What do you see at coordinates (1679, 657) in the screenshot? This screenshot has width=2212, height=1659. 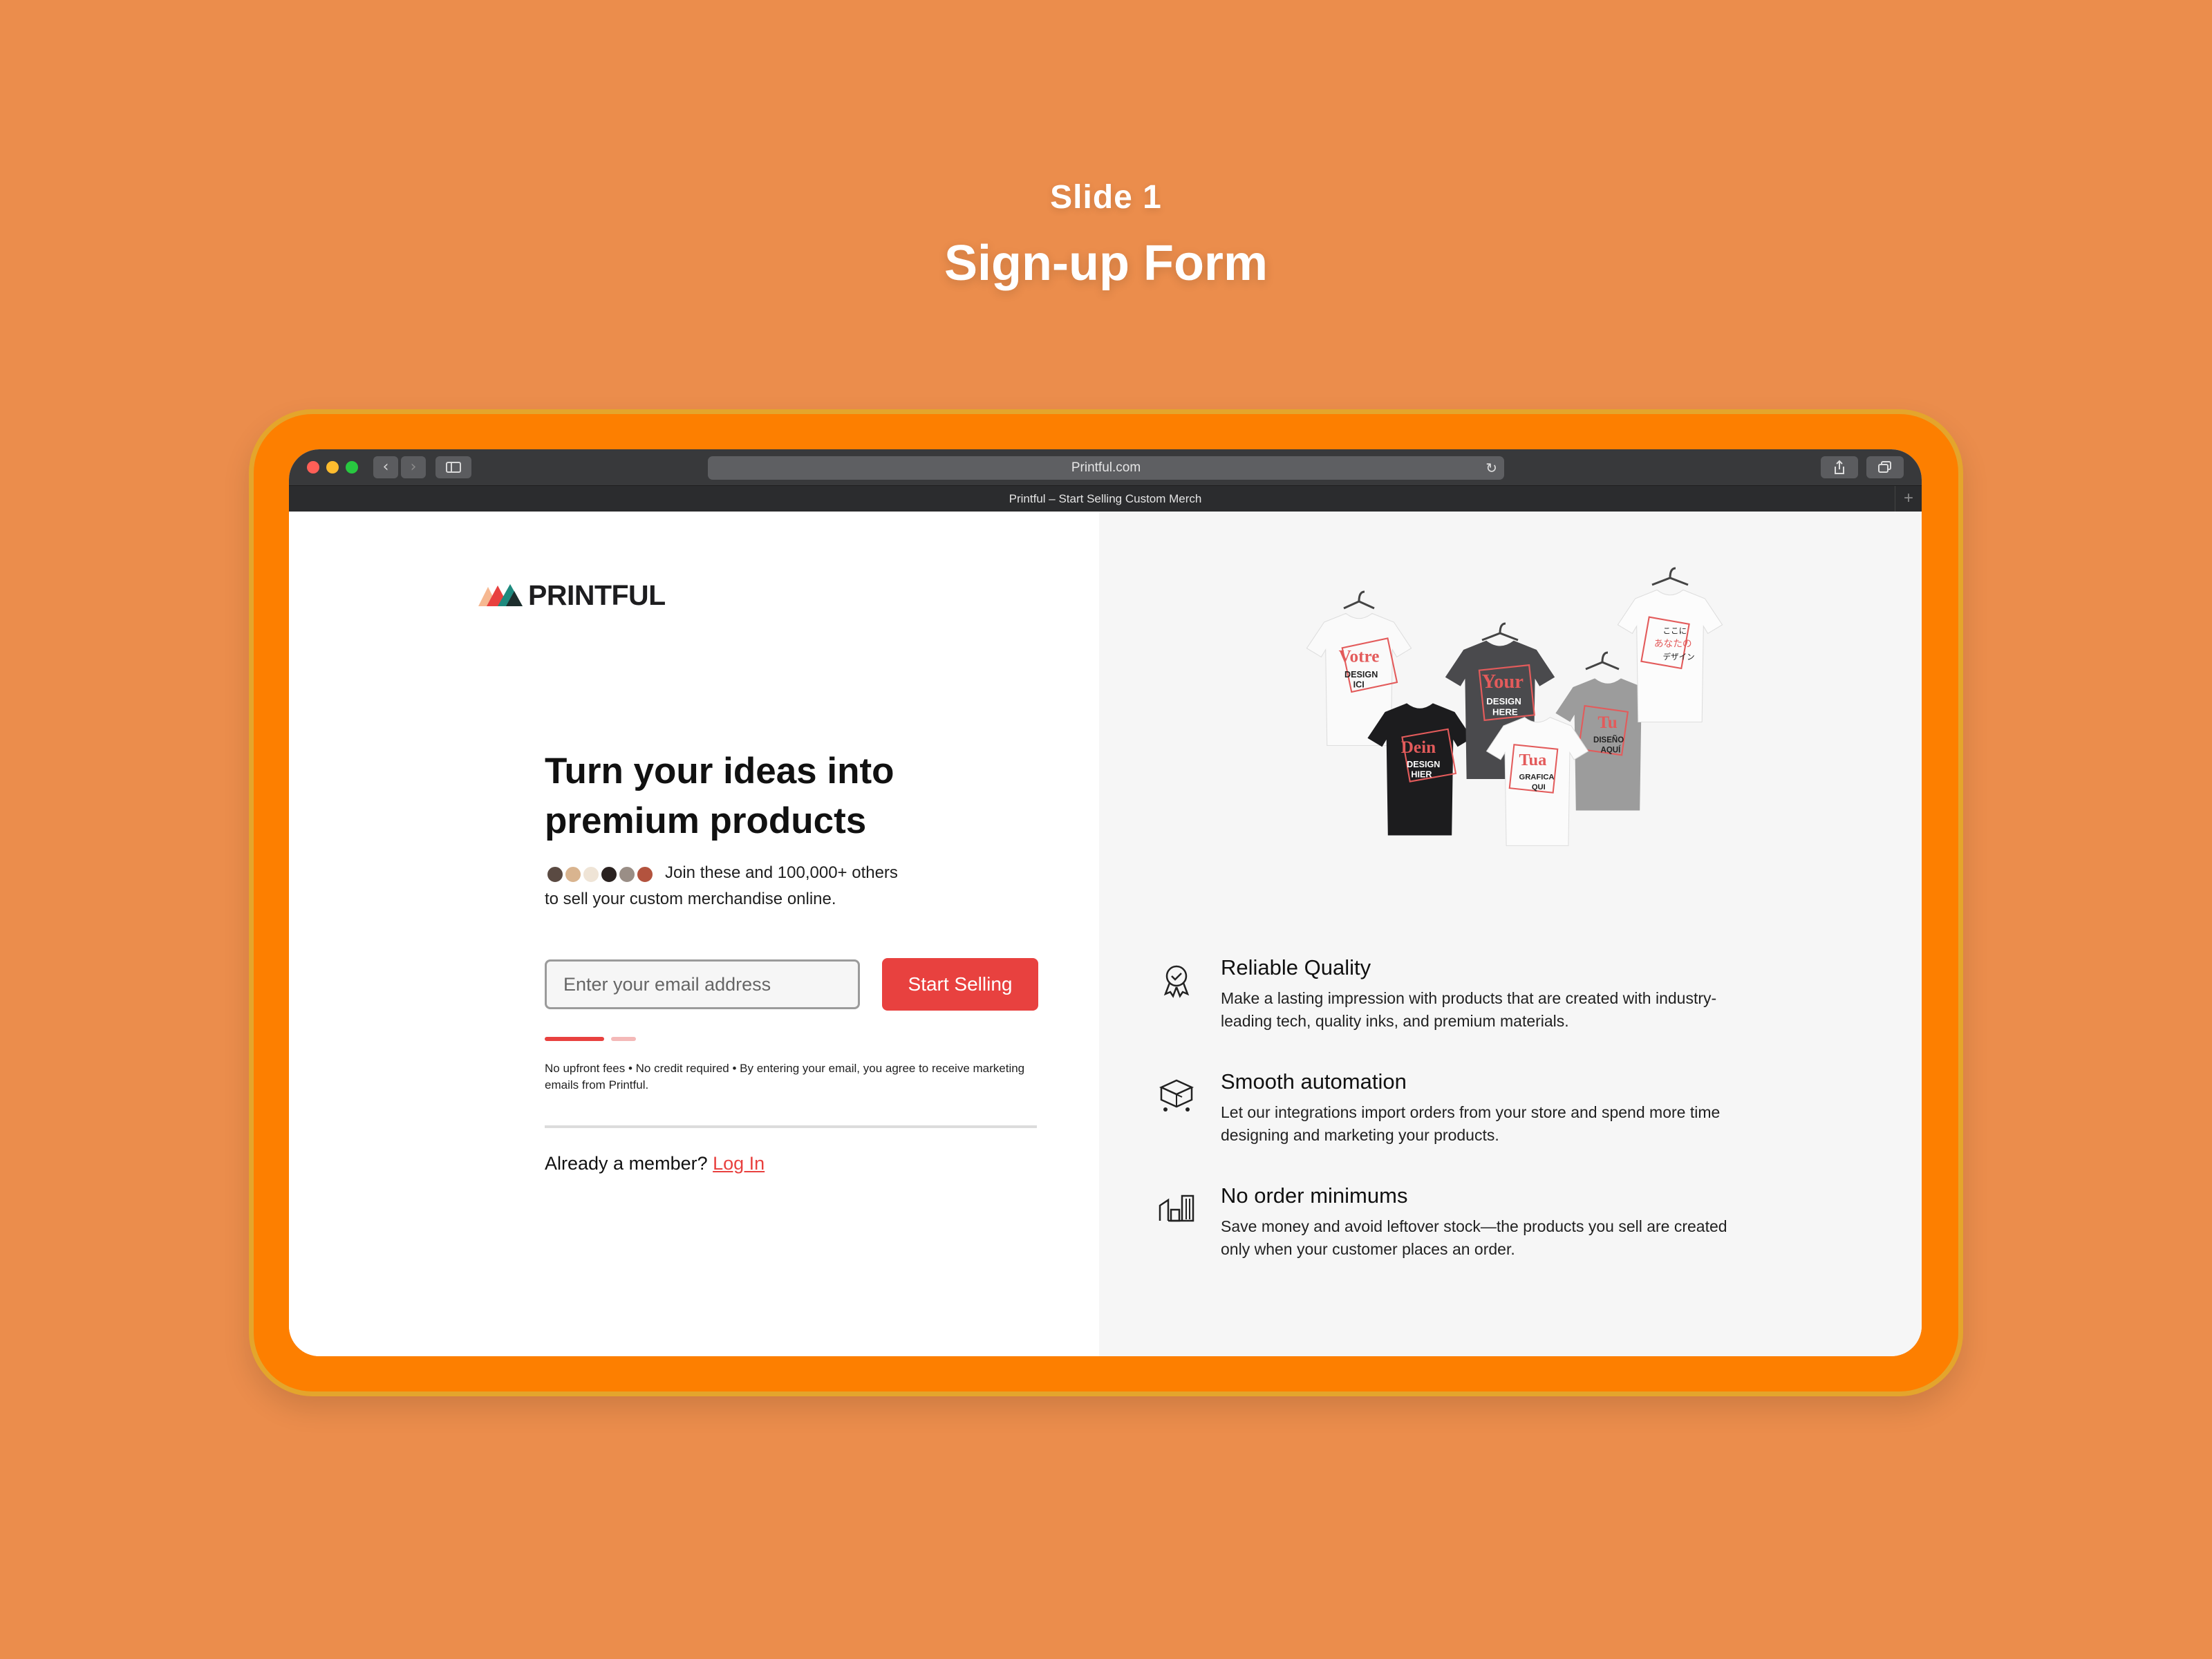 I see `tshirt-print-line: デザイン` at bounding box center [1679, 657].